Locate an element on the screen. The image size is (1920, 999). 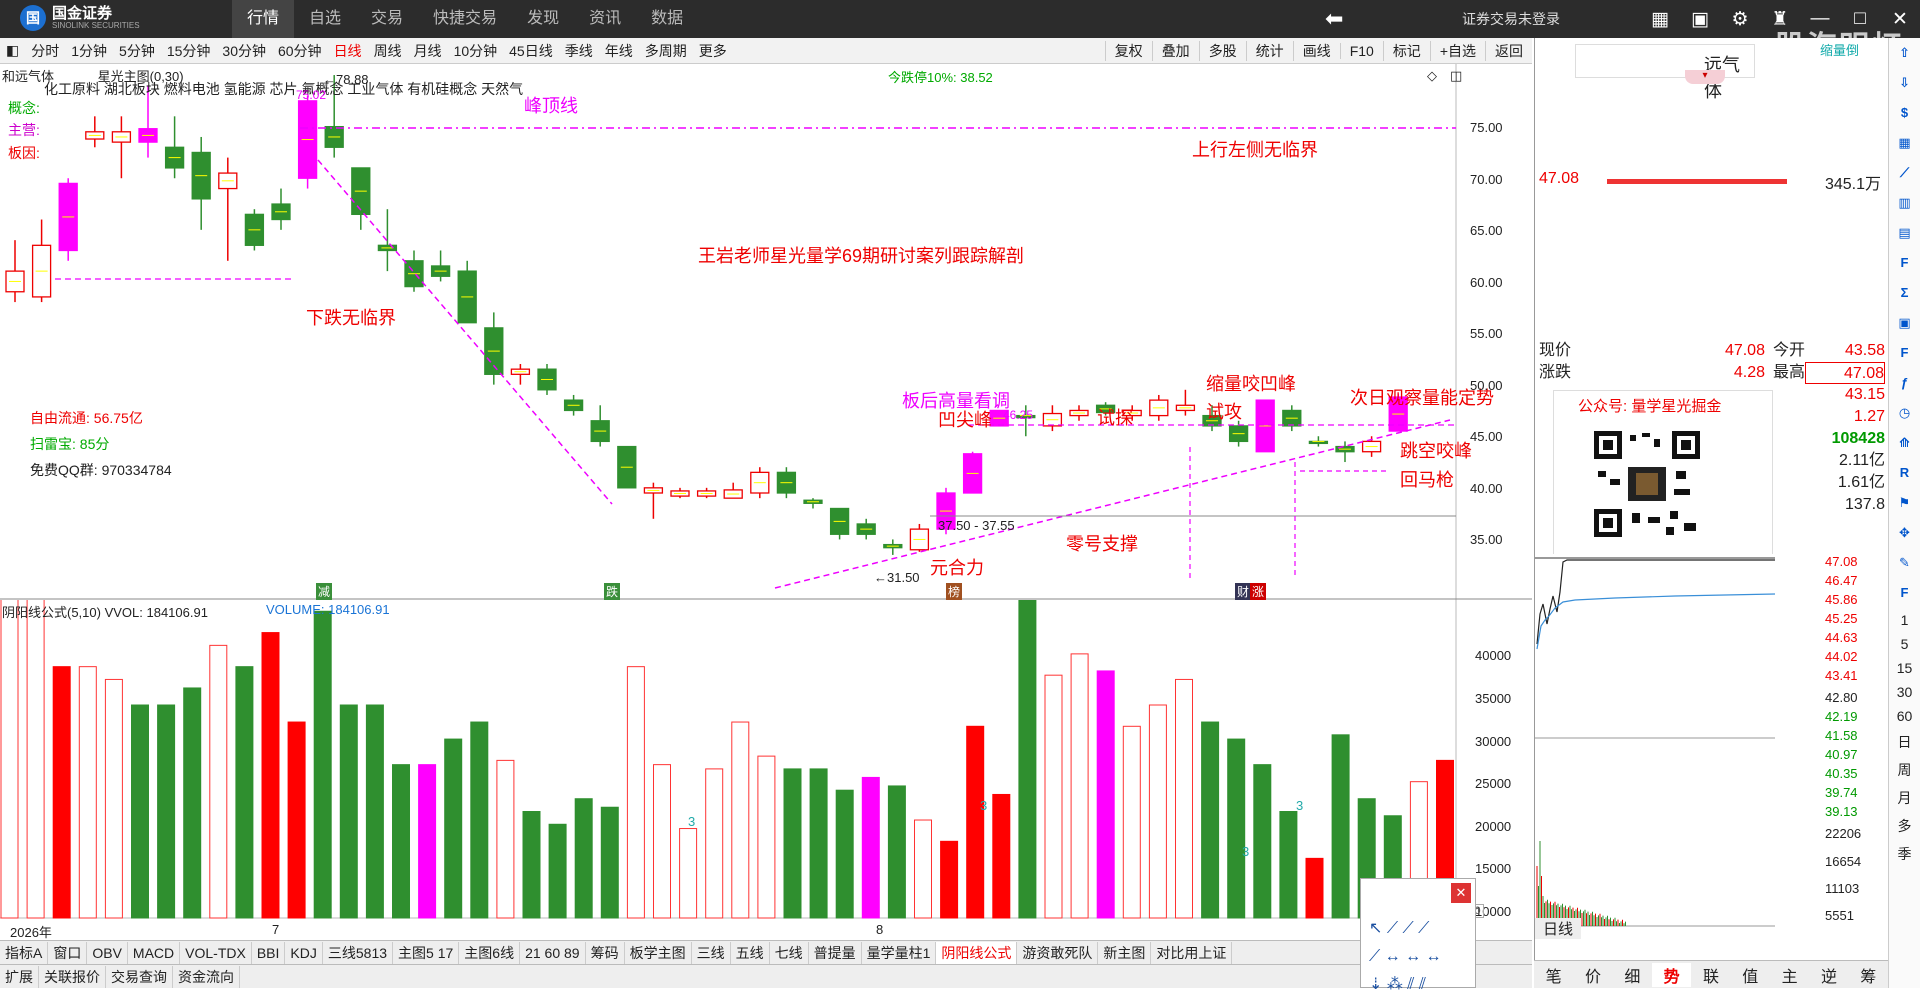
period-month: 月线 is located at coordinates (428, 51).